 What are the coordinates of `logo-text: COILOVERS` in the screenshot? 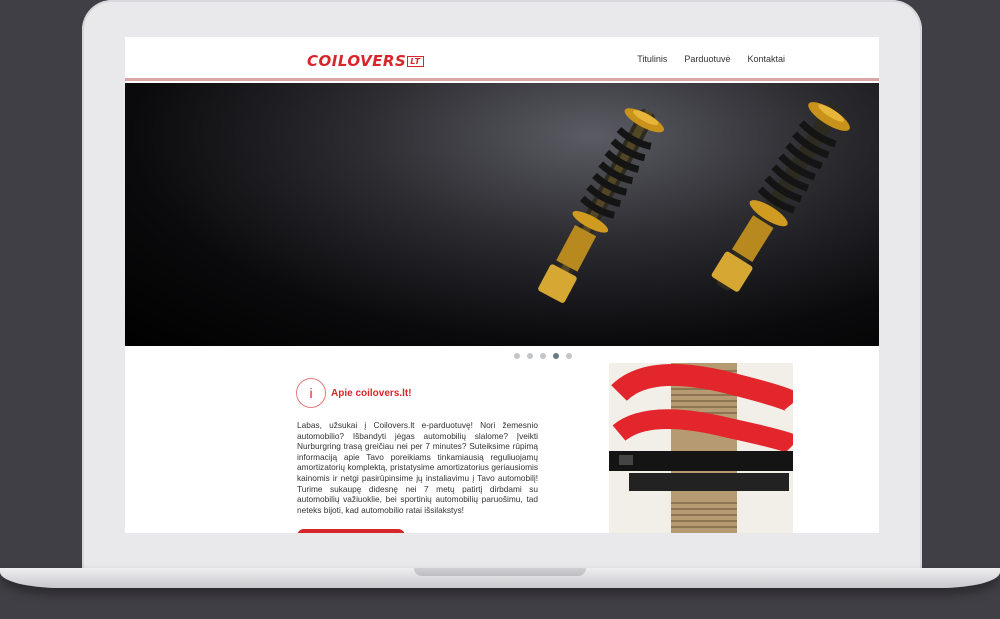 It's located at (357, 61).